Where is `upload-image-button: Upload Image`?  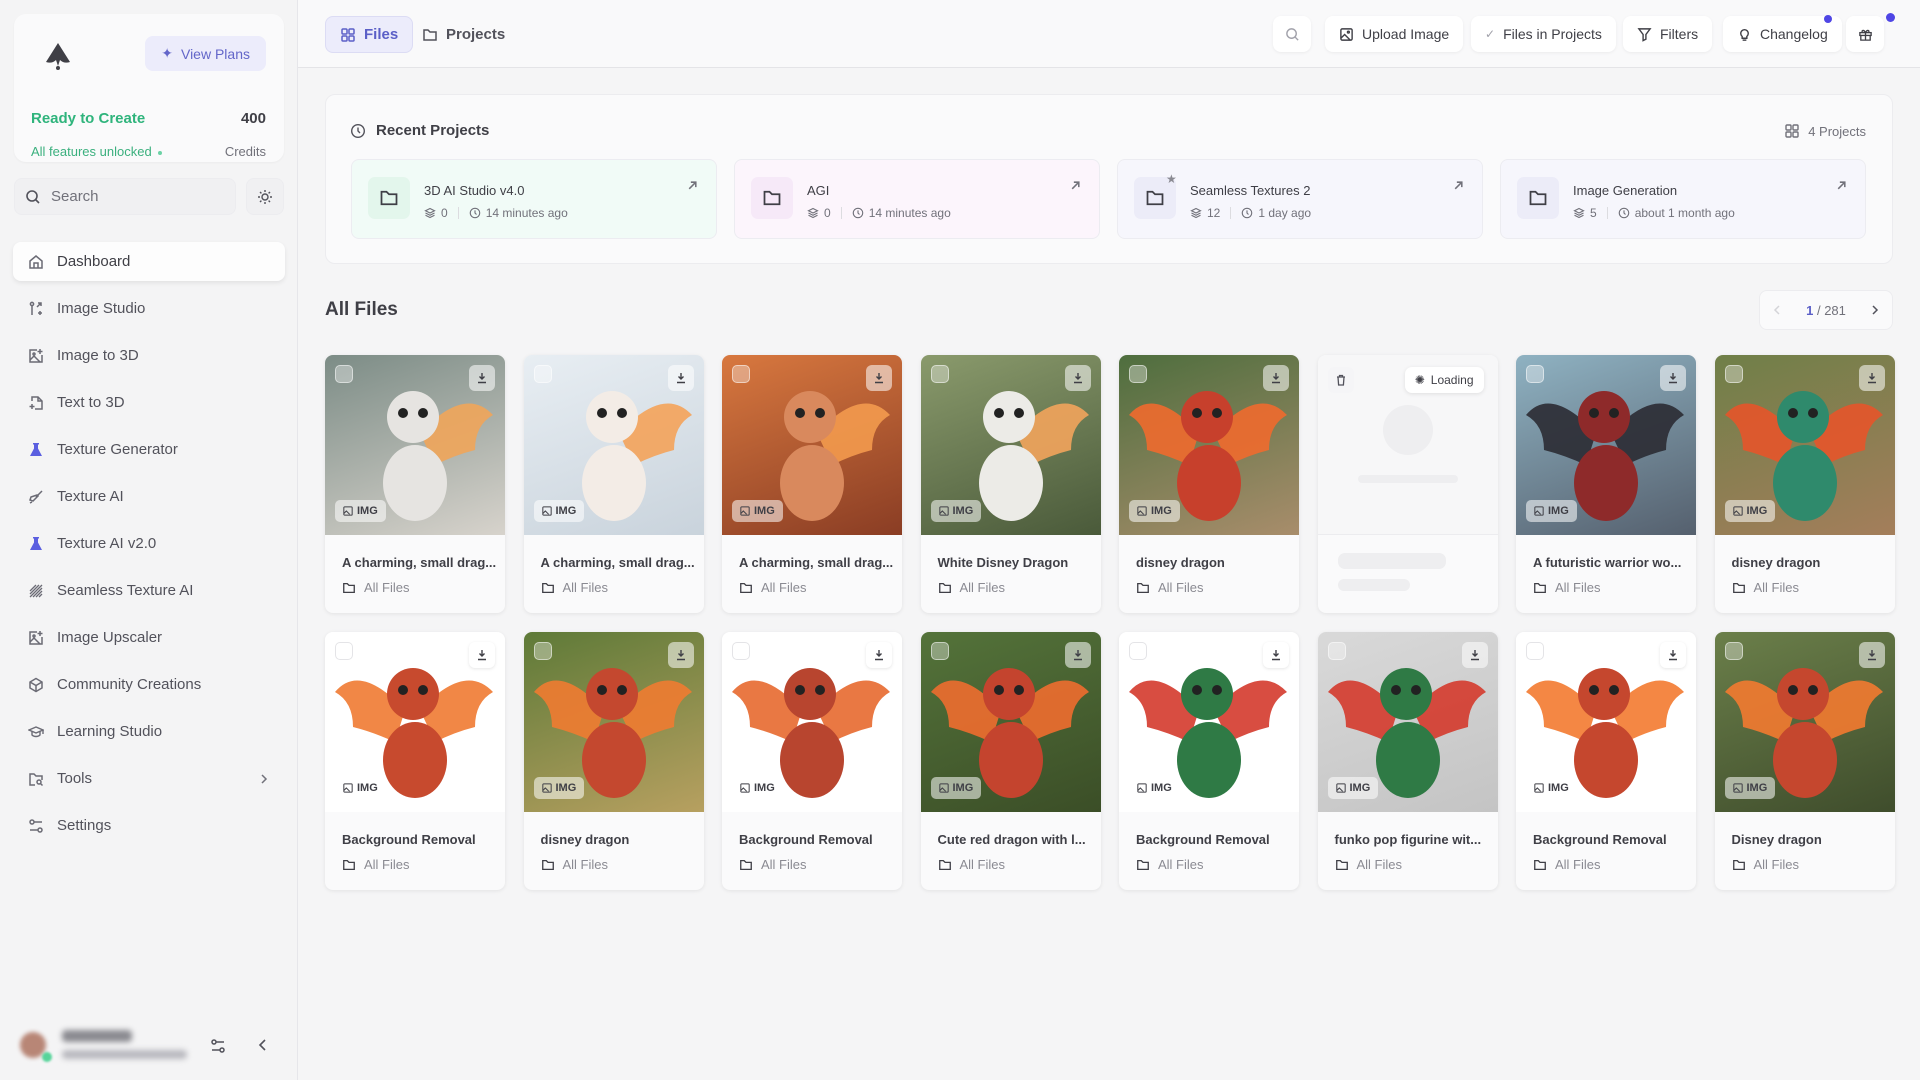 upload-image-button: Upload Image is located at coordinates (1394, 34).